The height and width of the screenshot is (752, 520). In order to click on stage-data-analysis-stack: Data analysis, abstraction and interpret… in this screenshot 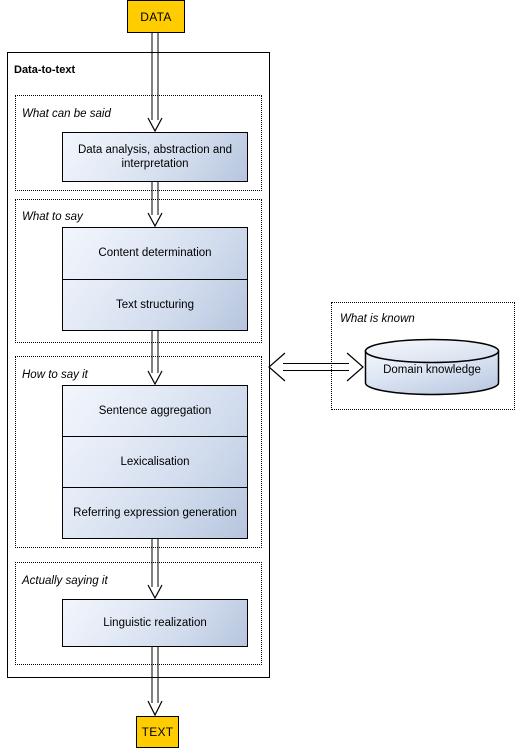, I will do `click(155, 157)`.